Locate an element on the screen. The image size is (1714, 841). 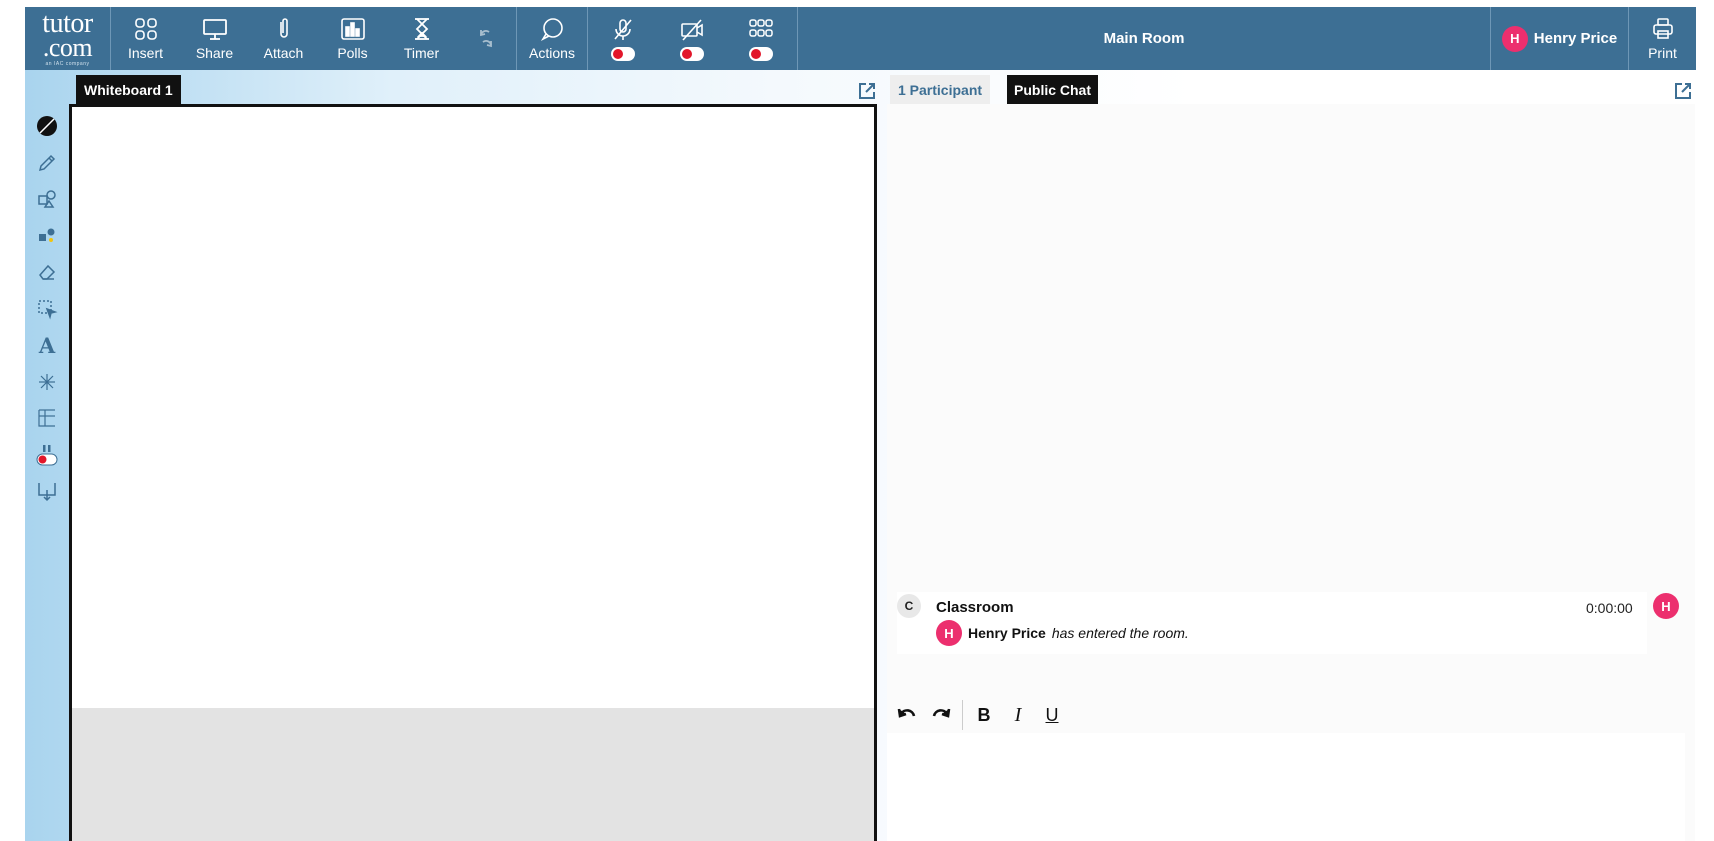
record-toggle-tool is located at coordinates (47, 455).